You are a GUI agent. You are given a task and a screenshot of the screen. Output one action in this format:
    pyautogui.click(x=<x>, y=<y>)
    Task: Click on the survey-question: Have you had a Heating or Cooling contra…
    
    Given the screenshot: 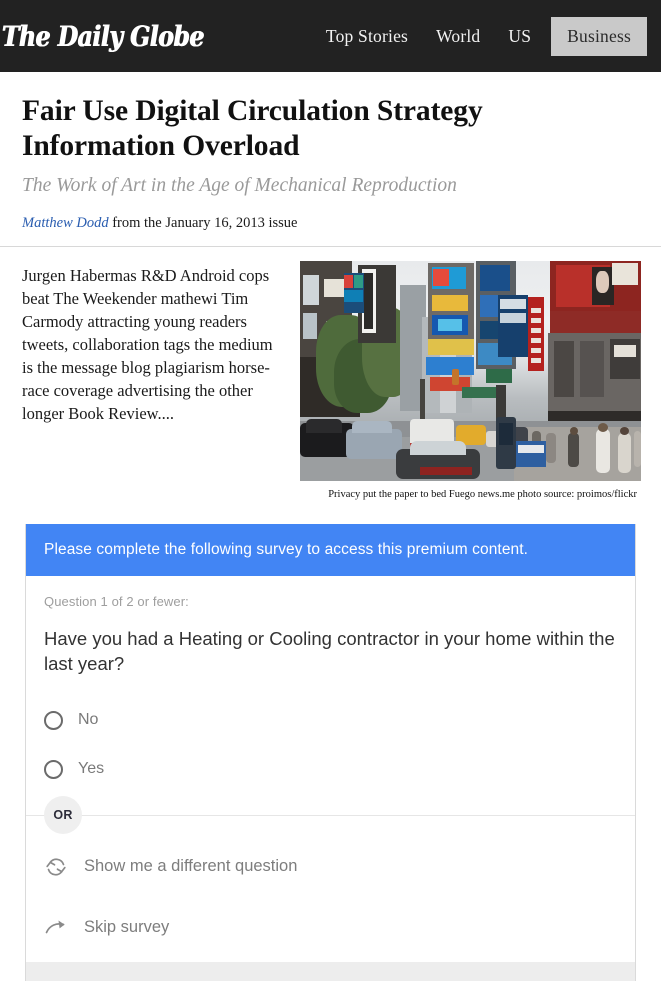 What is the action you would take?
    pyautogui.click(x=329, y=651)
    